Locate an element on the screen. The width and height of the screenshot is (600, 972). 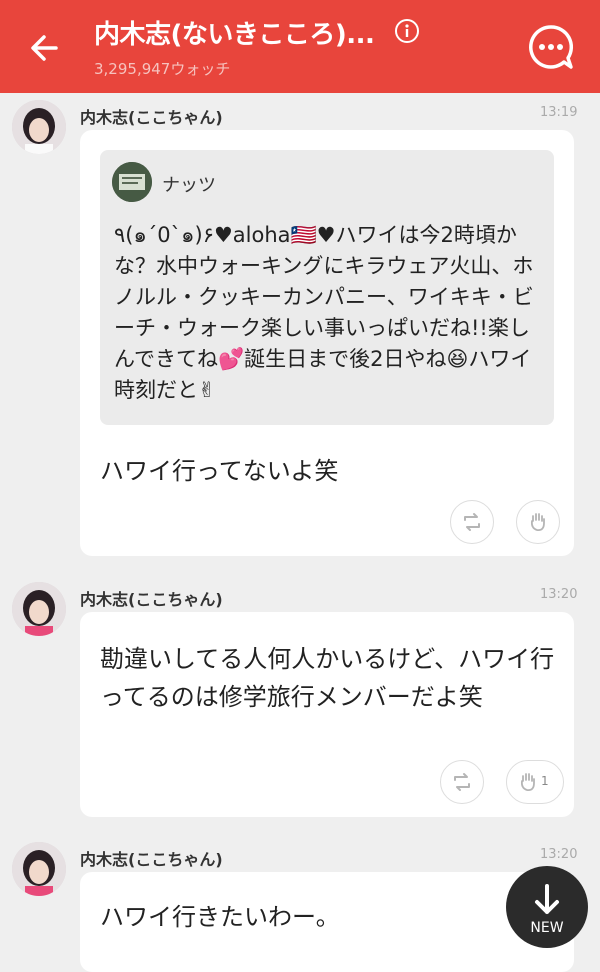
info-button is located at coordinates (407, 31).